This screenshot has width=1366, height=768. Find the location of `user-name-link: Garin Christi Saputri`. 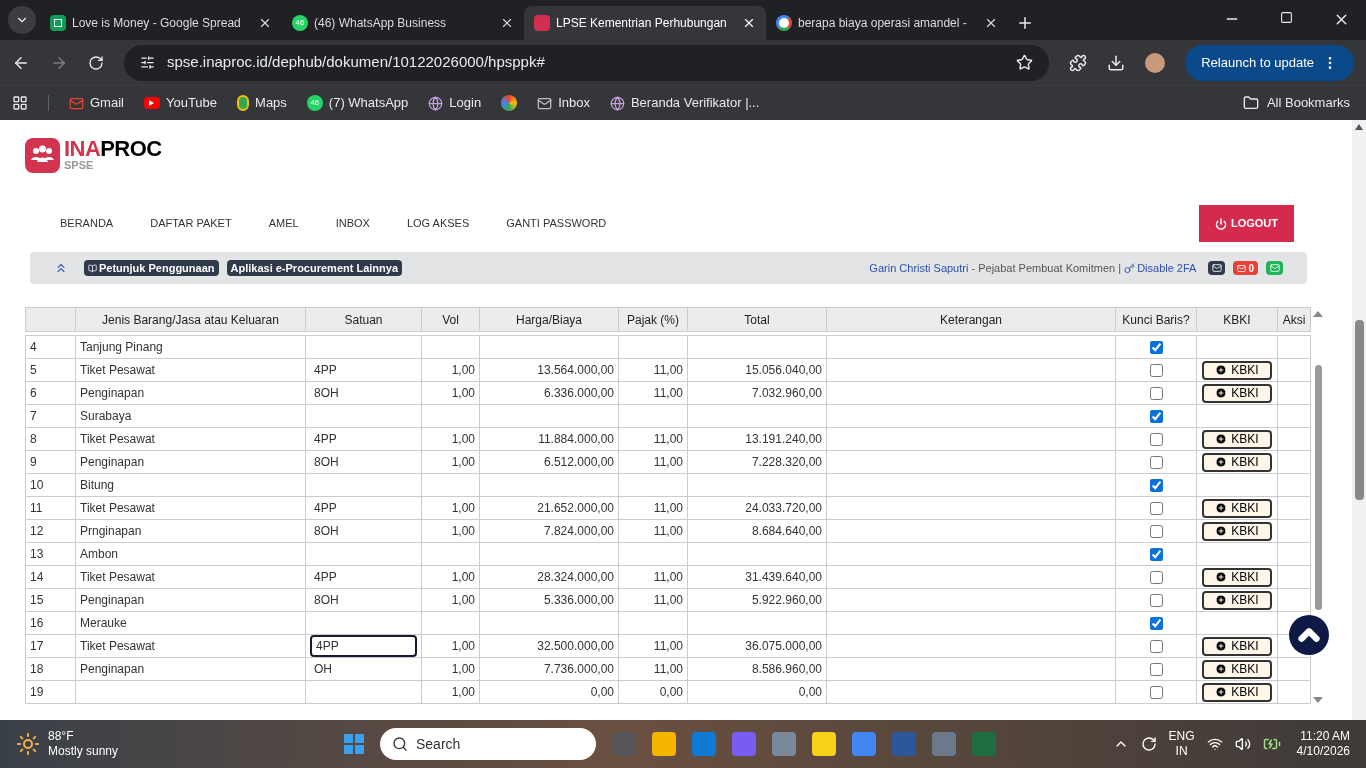

user-name-link: Garin Christi Saputri is located at coordinates (919, 268).